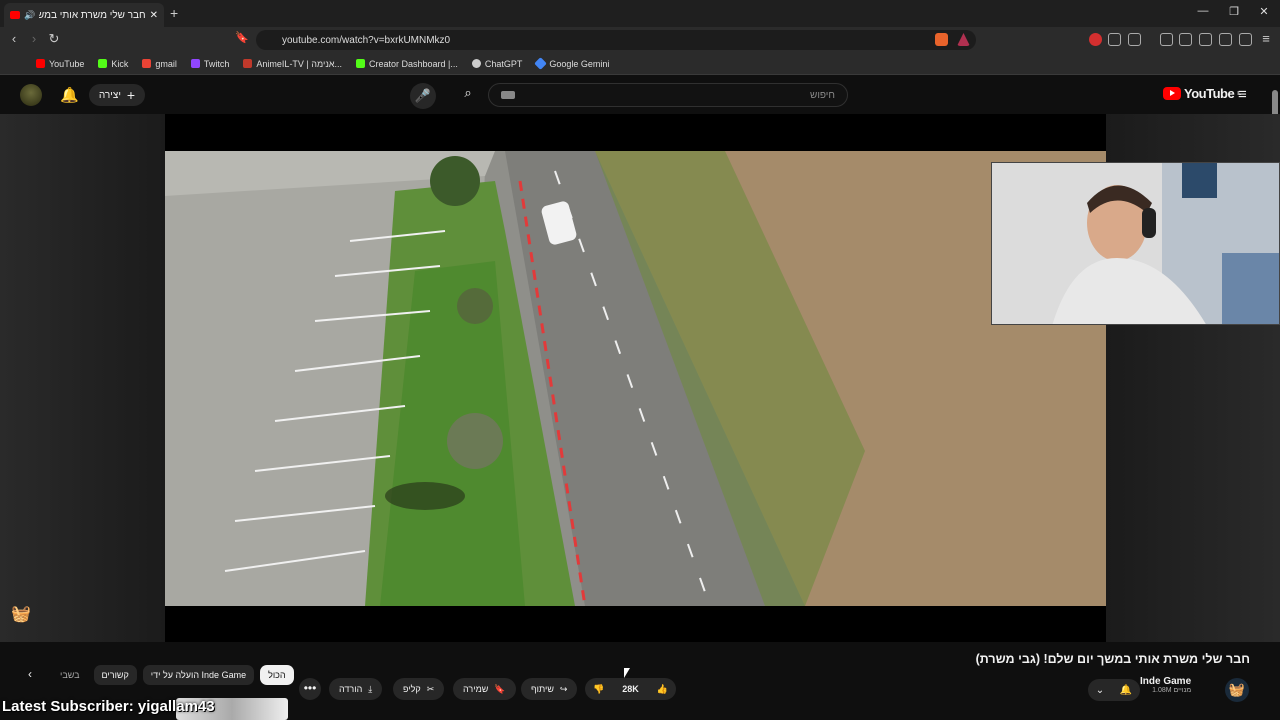  I want to click on youtube-logo: YouTube IL, so click(1202, 93).